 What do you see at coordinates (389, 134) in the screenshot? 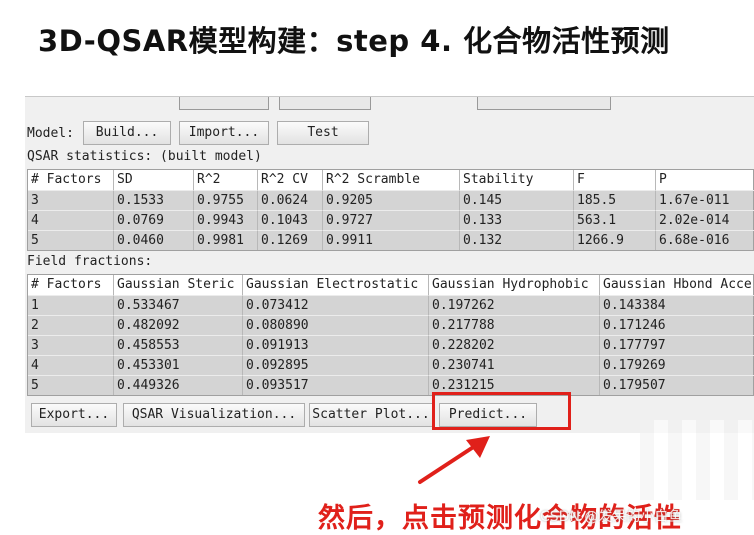
I see `model-toolbar: Model: Build... Import... Test` at bounding box center [389, 134].